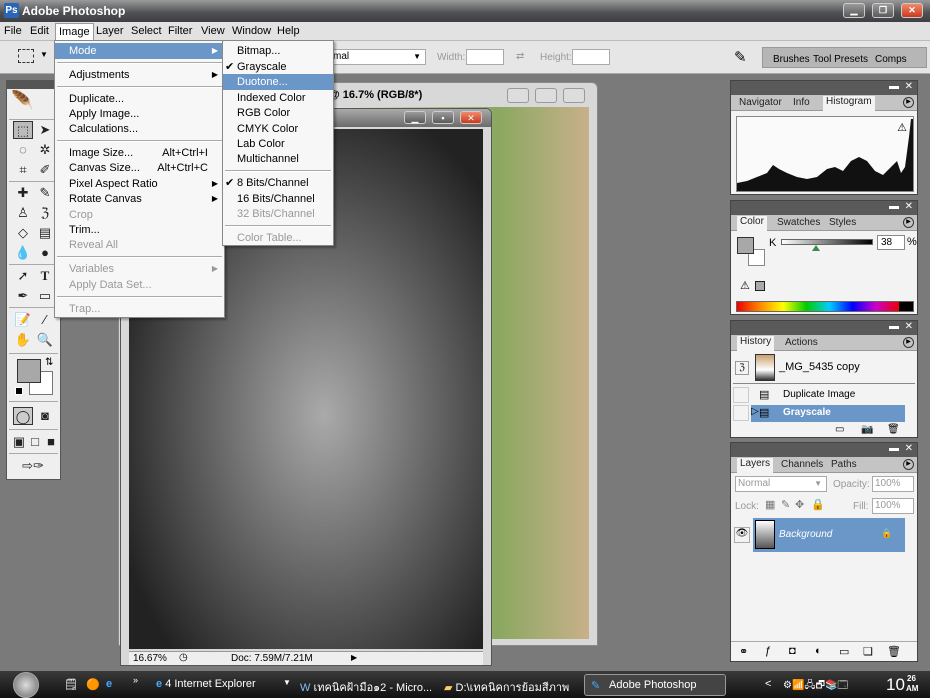 Image resolution: width=930 pixels, height=698 pixels. What do you see at coordinates (23, 340) in the screenshot?
I see `hand-tool-icon: ✋` at bounding box center [23, 340].